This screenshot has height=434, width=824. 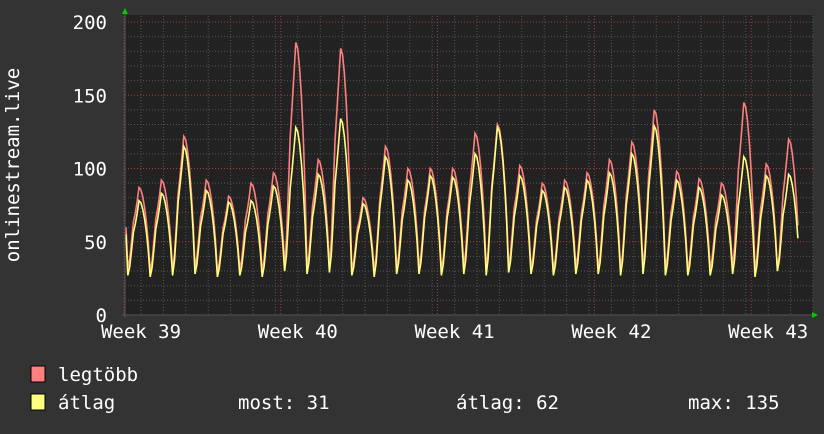 I want to click on y-tick-label: 100, so click(x=90, y=170).